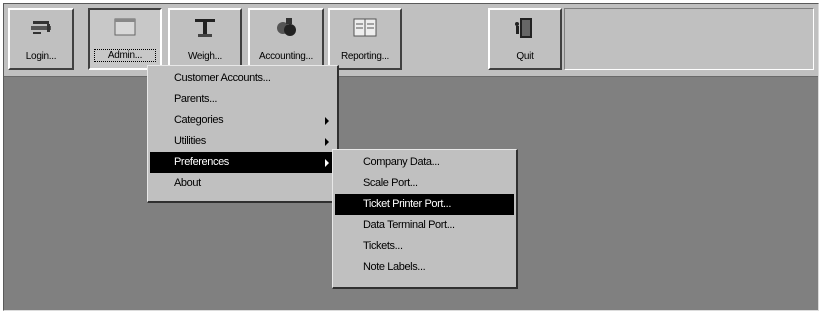 The width and height of the screenshot is (821, 312). What do you see at coordinates (190, 141) in the screenshot?
I see `menu-item-label: Utilities` at bounding box center [190, 141].